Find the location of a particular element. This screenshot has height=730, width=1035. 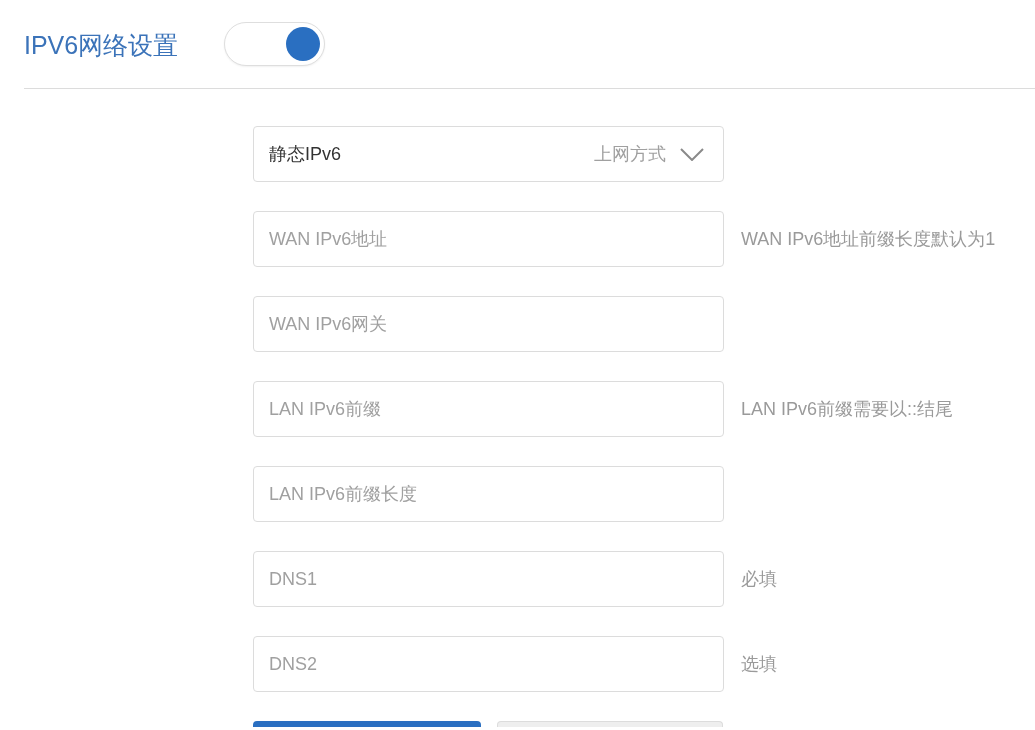

toggle-switch is located at coordinates (275, 44).